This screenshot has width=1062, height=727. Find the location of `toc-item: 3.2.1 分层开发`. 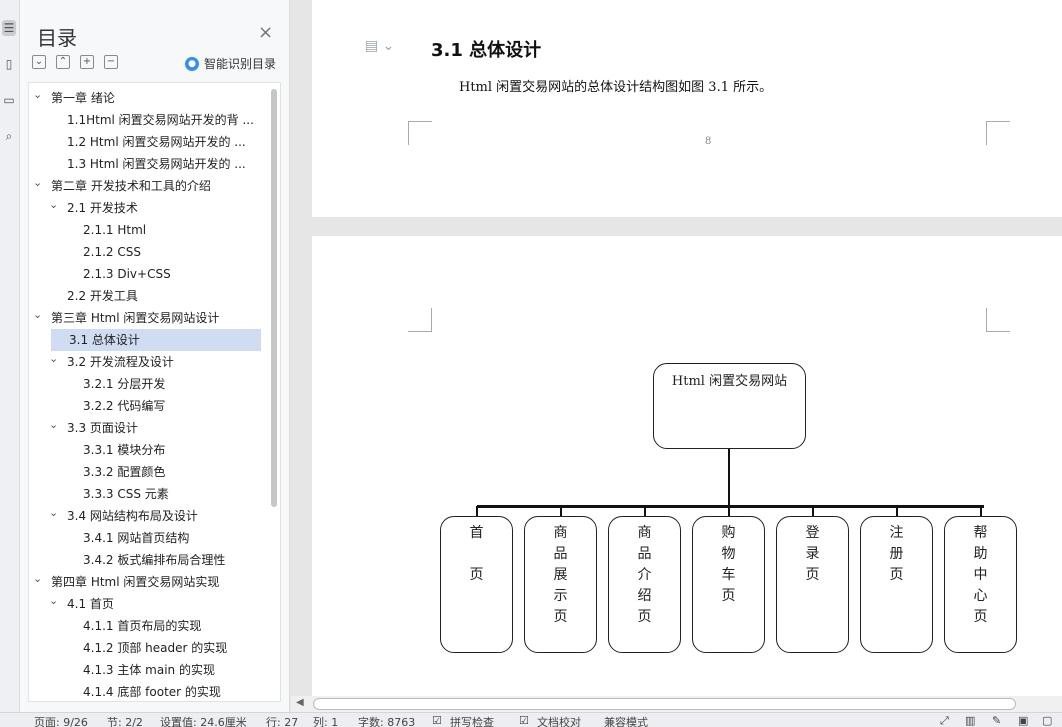

toc-item: 3.2.1 分层开发 is located at coordinates (145, 384).